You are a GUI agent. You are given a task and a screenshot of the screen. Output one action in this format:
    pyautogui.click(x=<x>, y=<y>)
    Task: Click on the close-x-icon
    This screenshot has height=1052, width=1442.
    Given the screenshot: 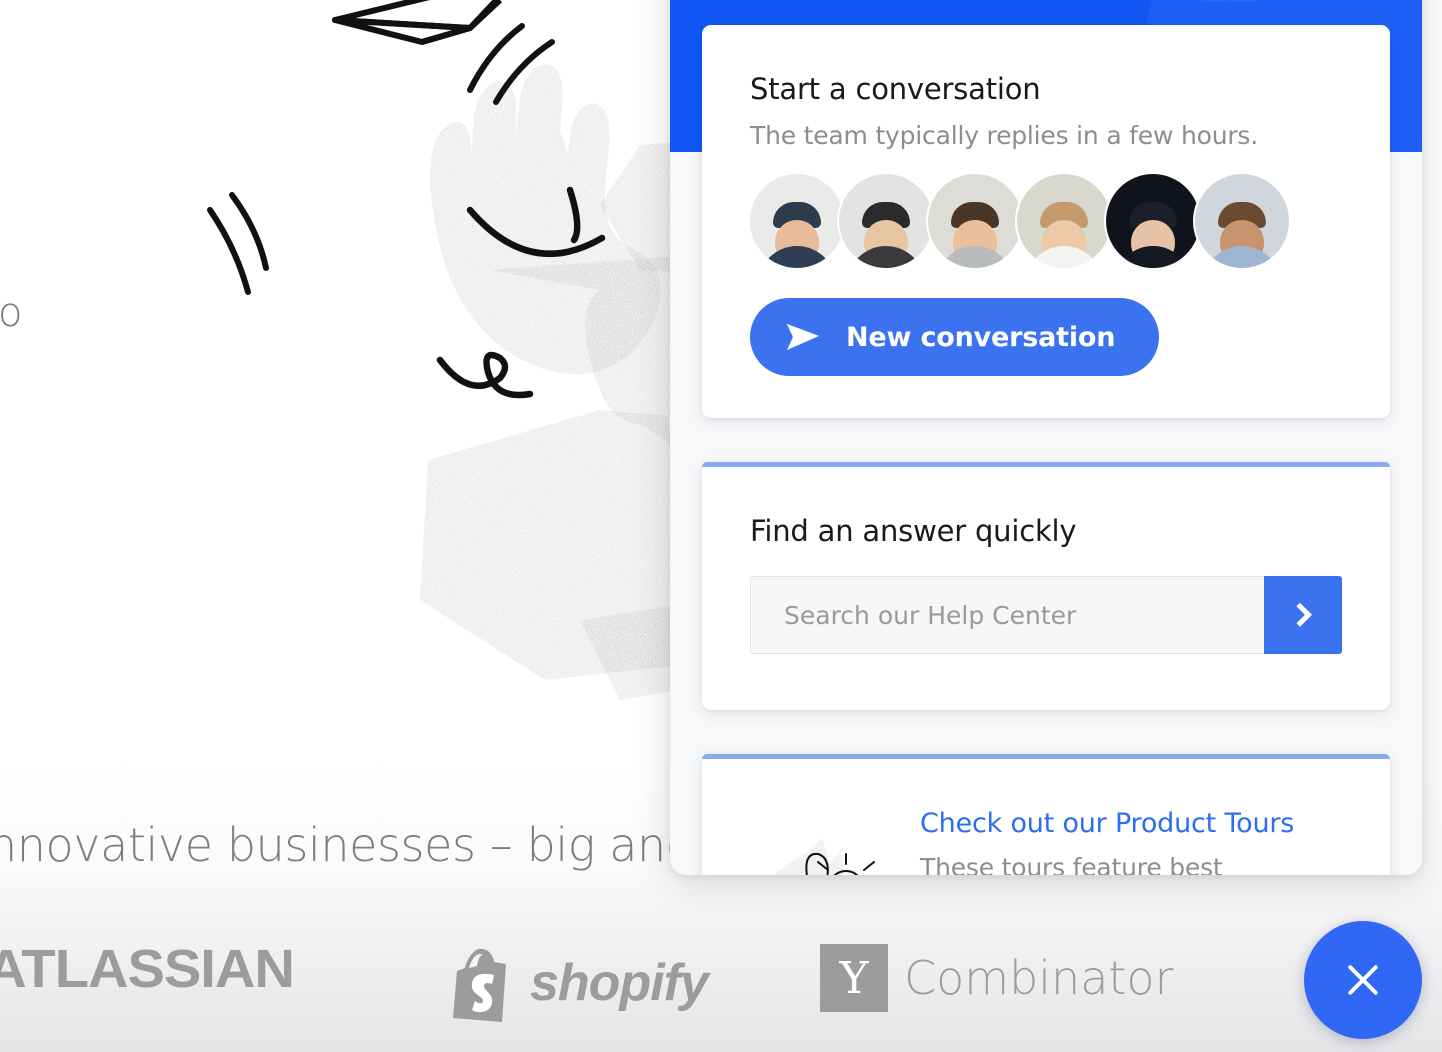 What is the action you would take?
    pyautogui.click(x=1363, y=980)
    